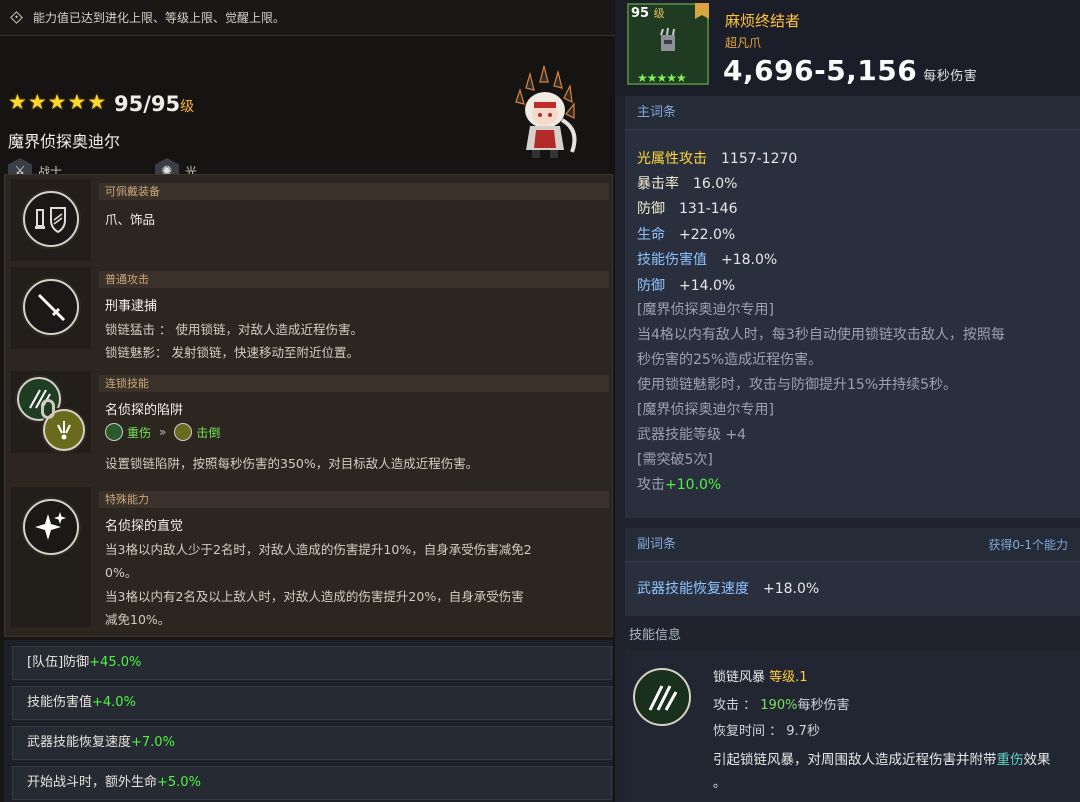  I want to click on special-title: 名侦探的直觉, so click(144, 526).